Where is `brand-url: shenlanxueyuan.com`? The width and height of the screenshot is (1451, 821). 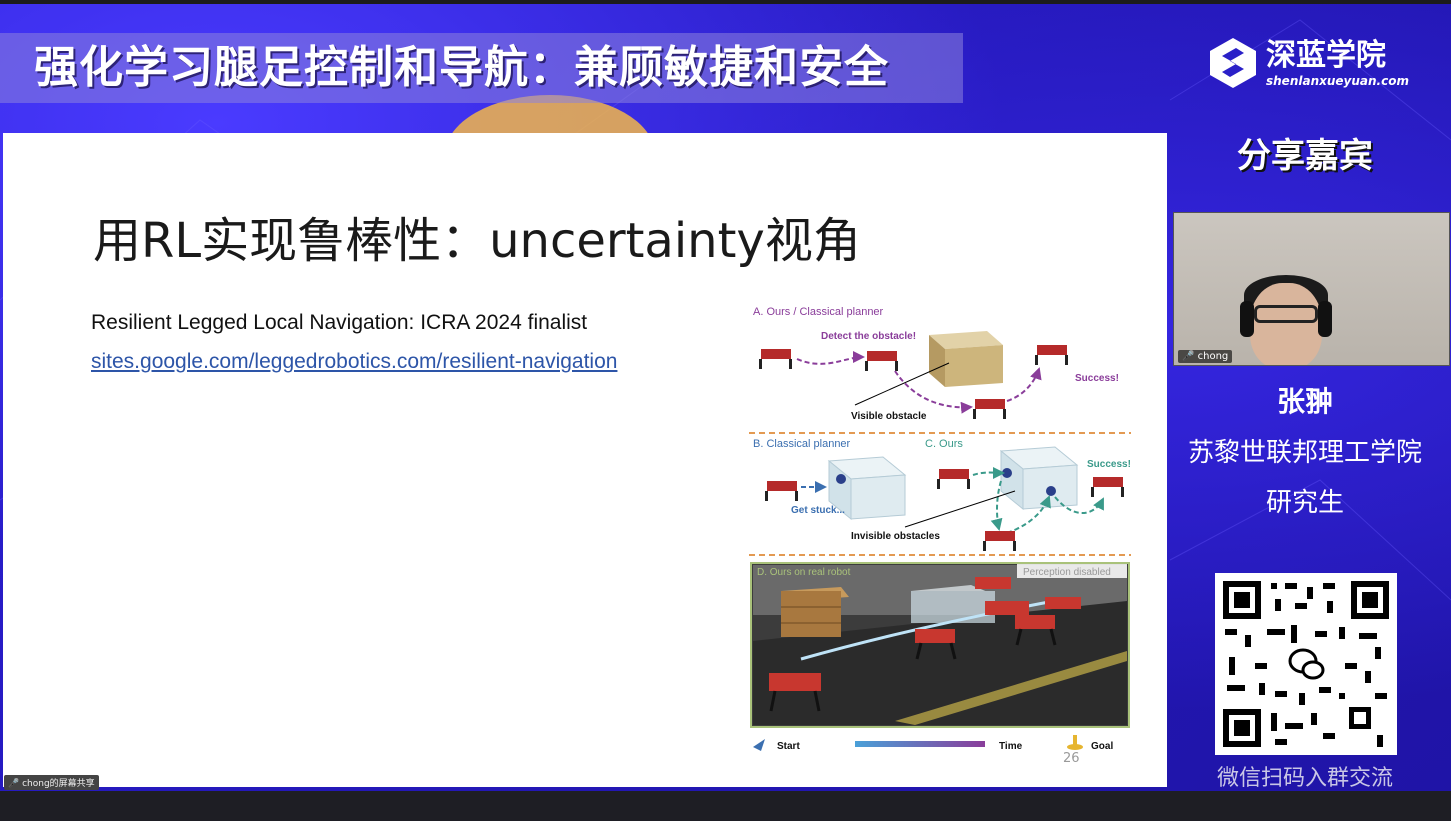
brand-url: shenlanxueyuan.com is located at coordinates (1337, 81).